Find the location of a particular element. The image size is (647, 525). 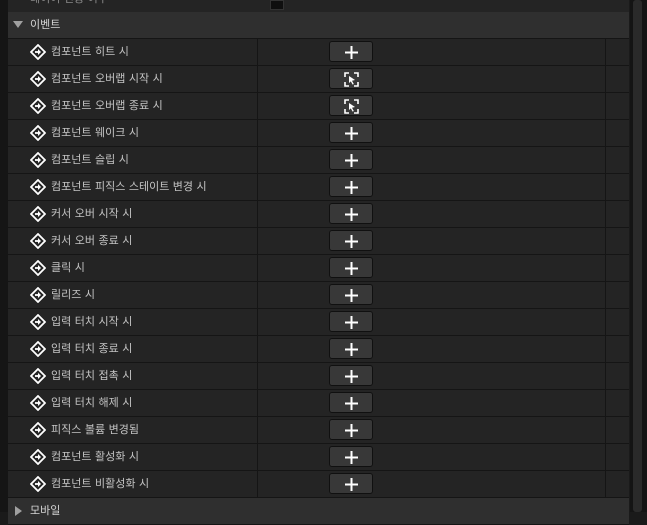

event-label: 입력 터치 해제 시 is located at coordinates (92, 402).